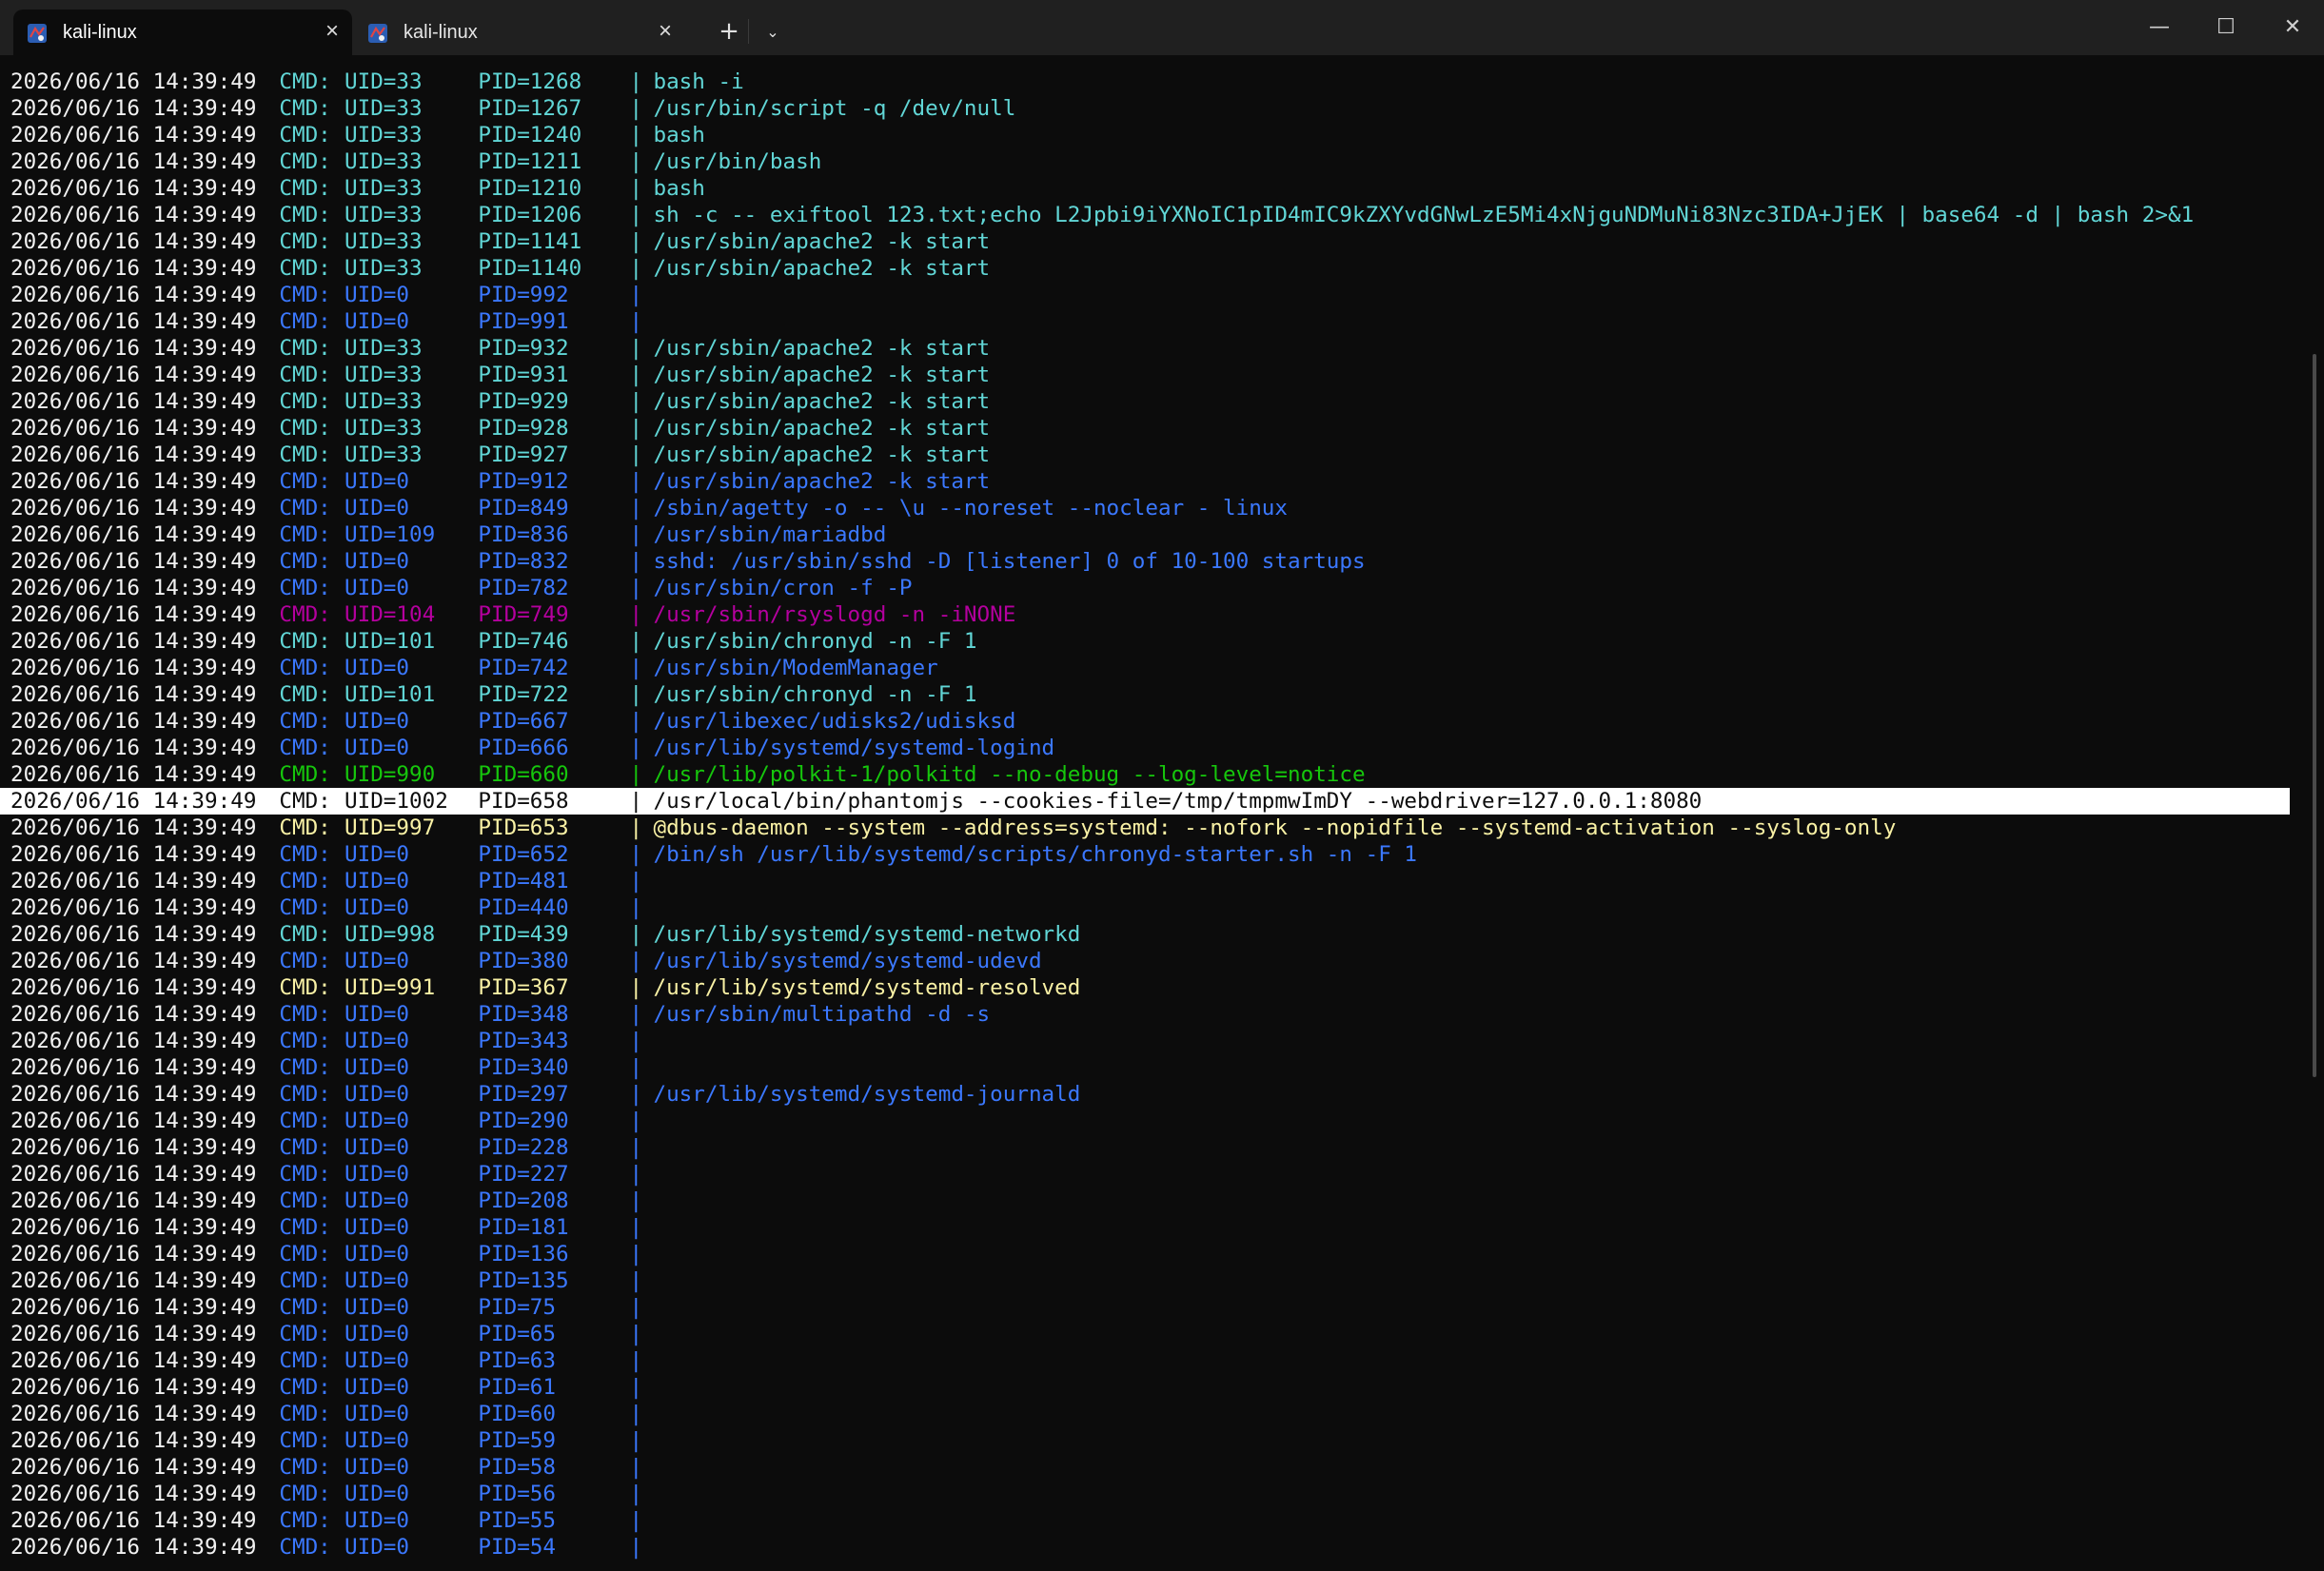  Describe the element at coordinates (523, 694) in the screenshot. I see `line-pid: PID=722` at that location.